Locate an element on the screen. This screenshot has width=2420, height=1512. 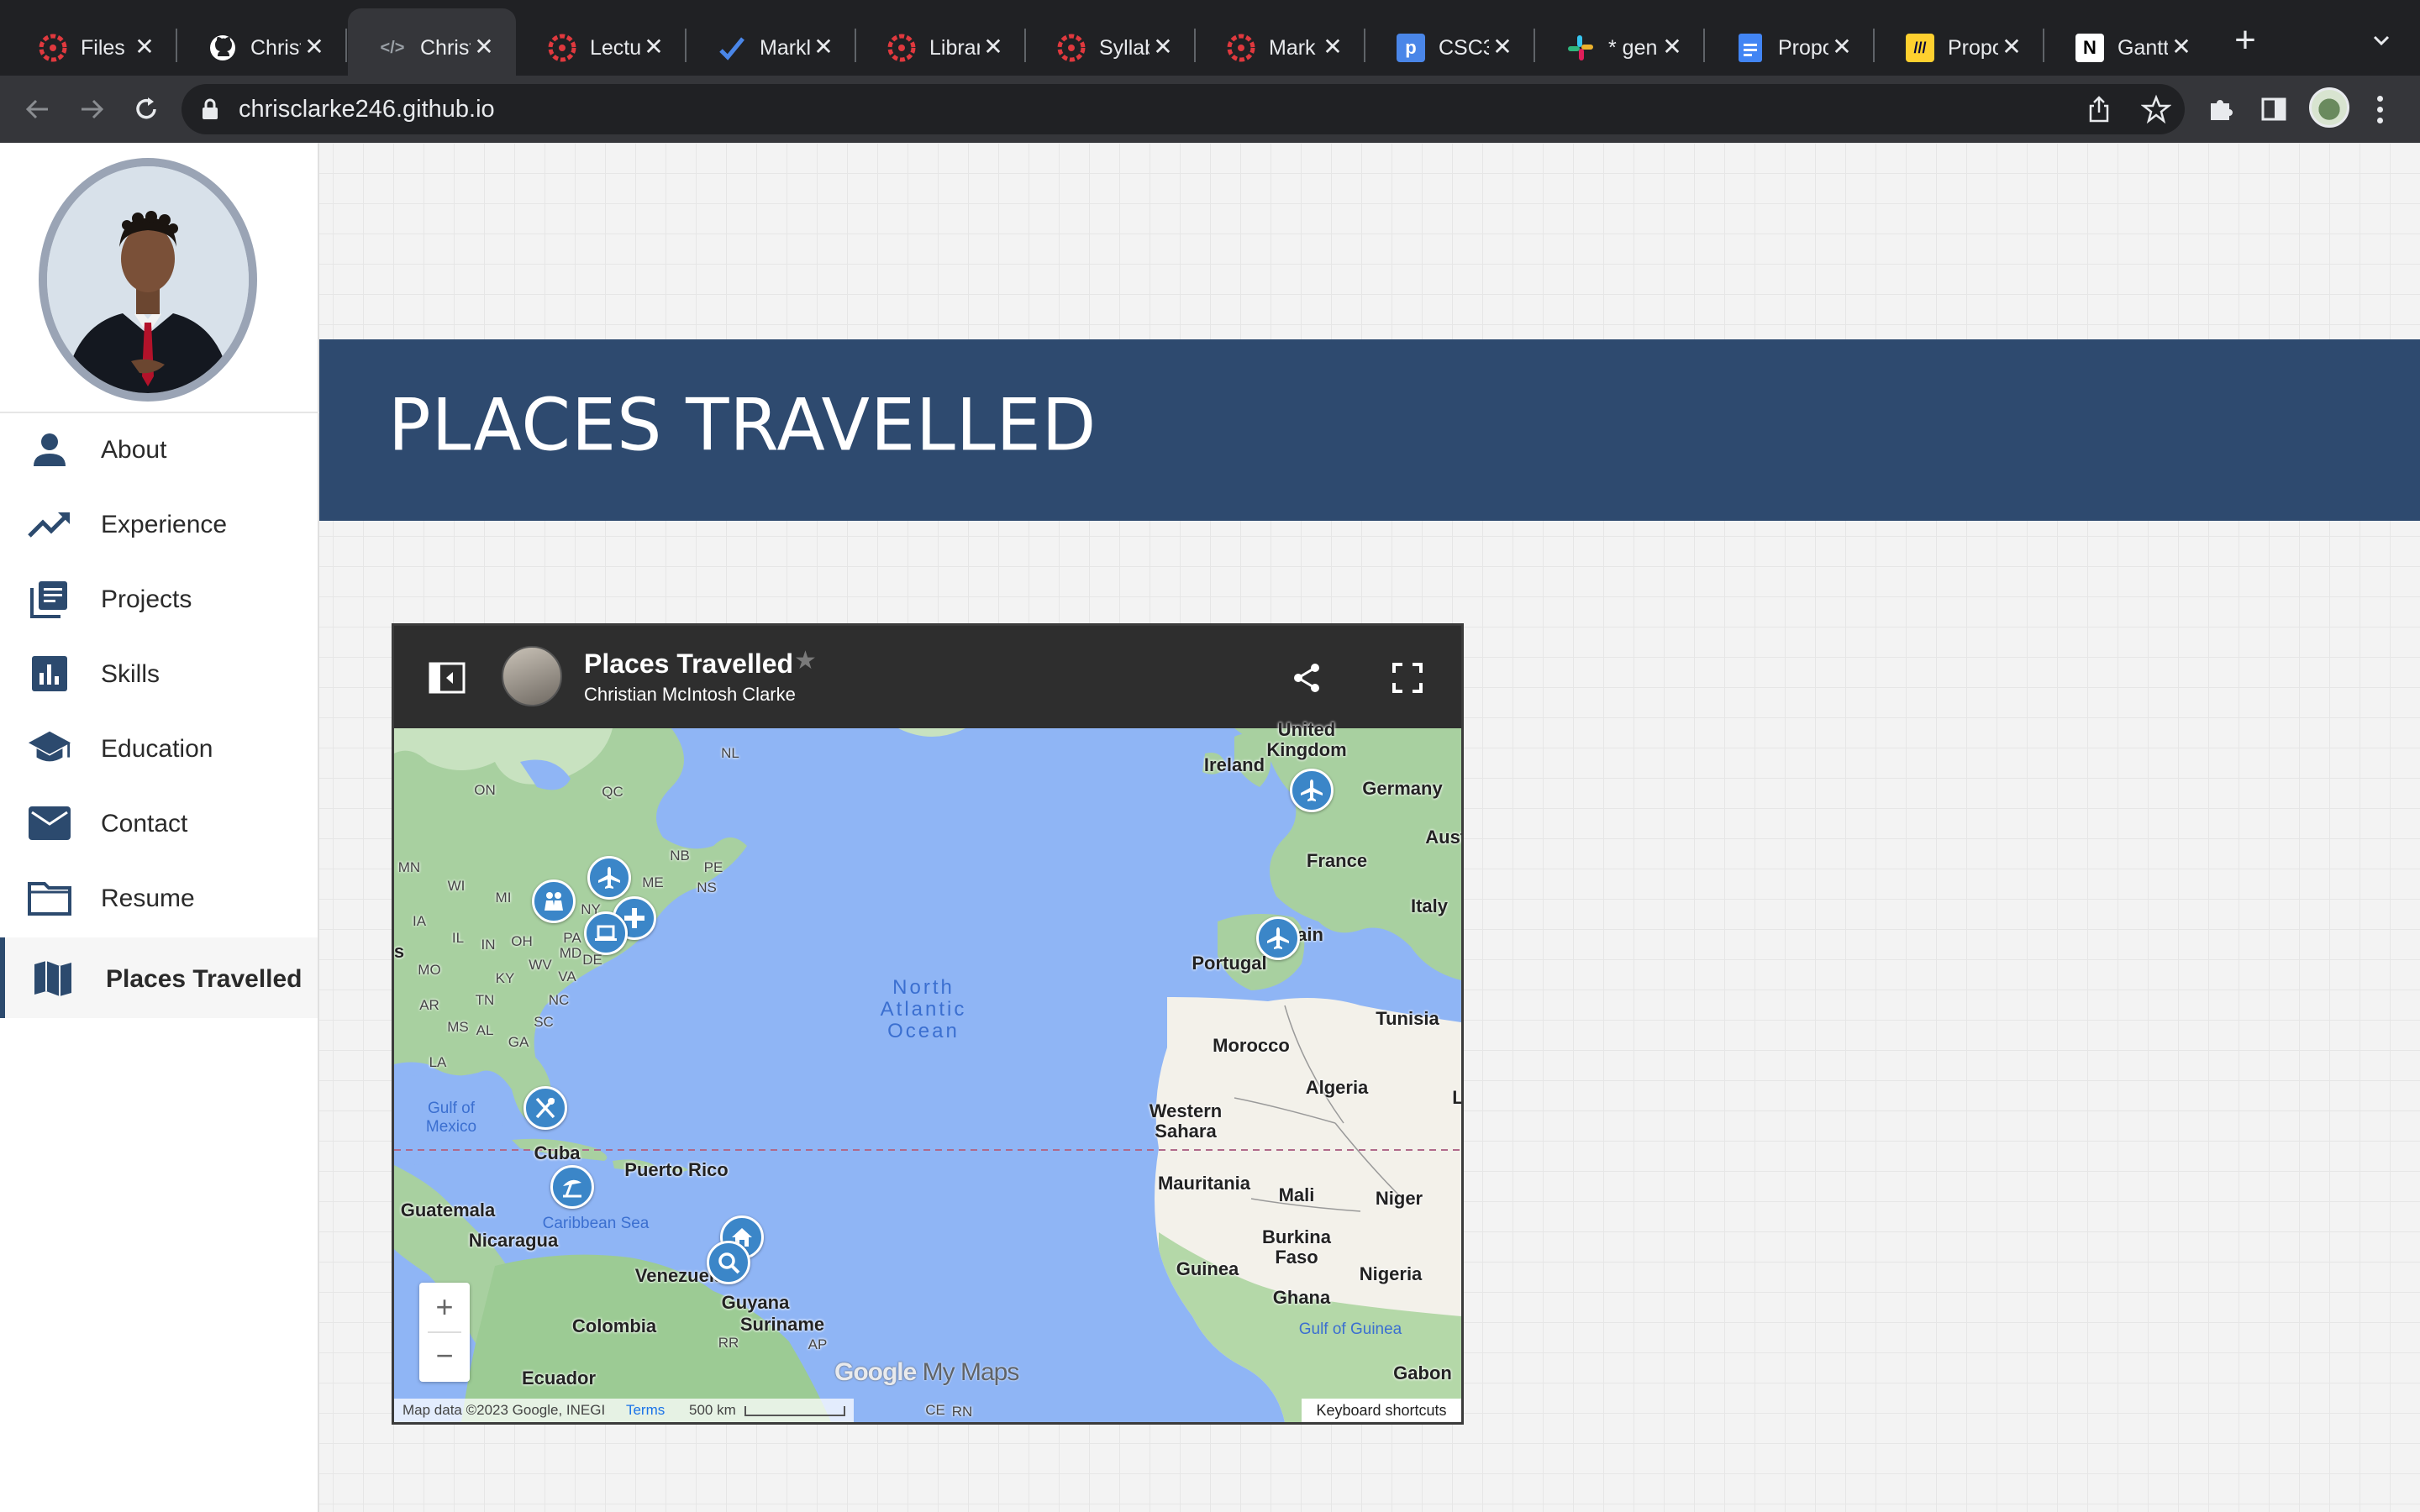
star-icon: ★ is located at coordinates (805, 660).